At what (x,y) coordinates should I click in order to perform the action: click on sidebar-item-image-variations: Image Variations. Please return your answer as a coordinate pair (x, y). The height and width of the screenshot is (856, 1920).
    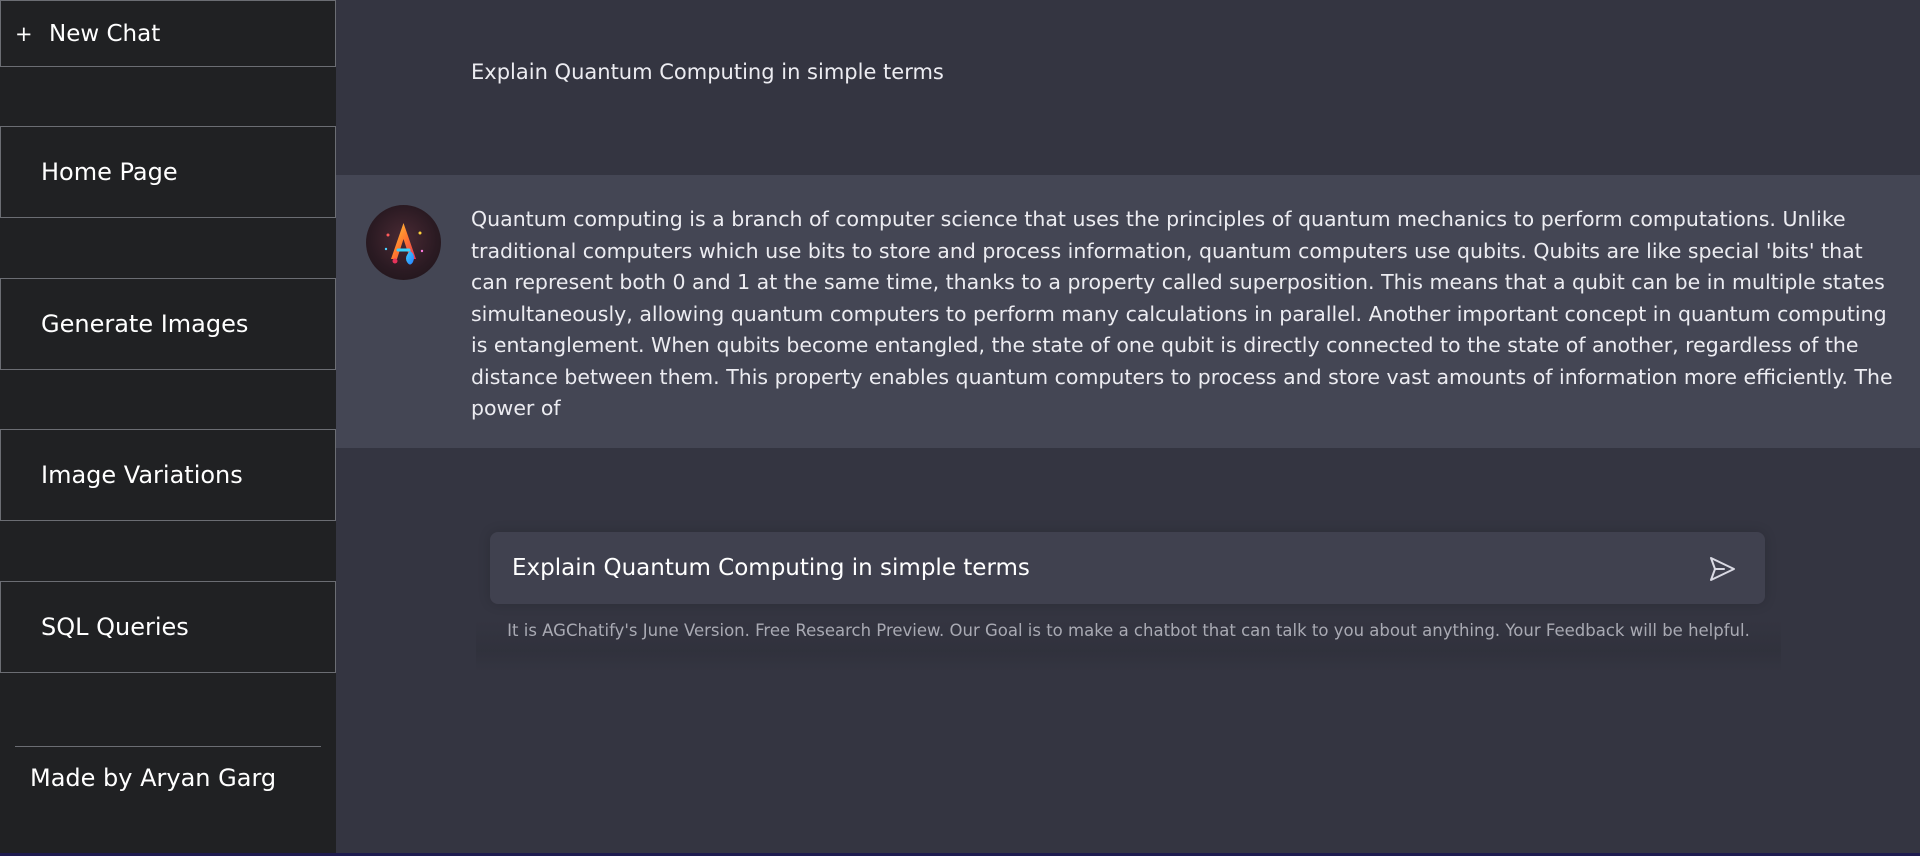
    Looking at the image, I should click on (168, 475).